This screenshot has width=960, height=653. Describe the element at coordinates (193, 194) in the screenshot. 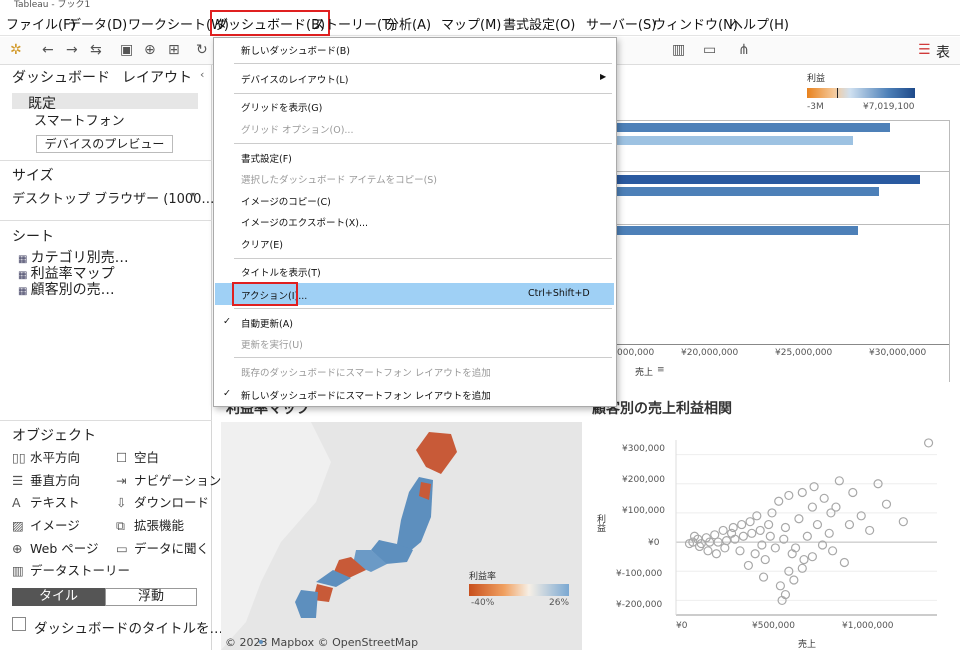

I see `chevron-down-icon: ▾` at that location.